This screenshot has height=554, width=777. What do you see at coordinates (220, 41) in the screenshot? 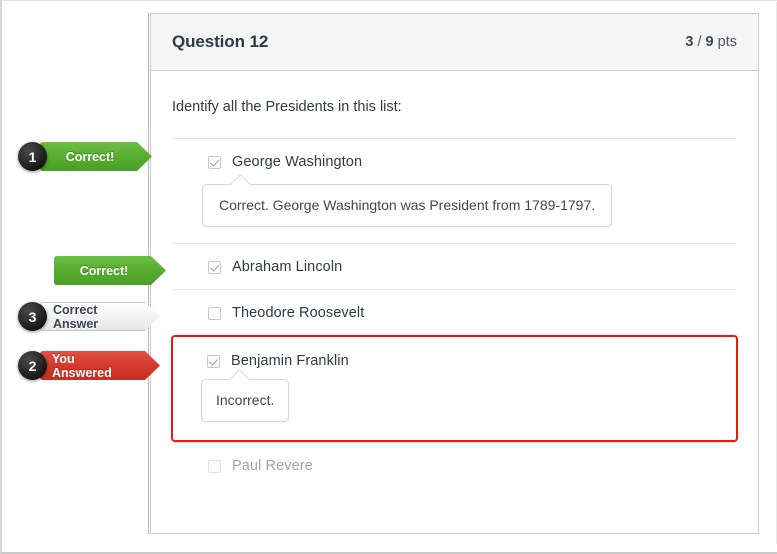
I see `question-title: Question 12` at bounding box center [220, 41].